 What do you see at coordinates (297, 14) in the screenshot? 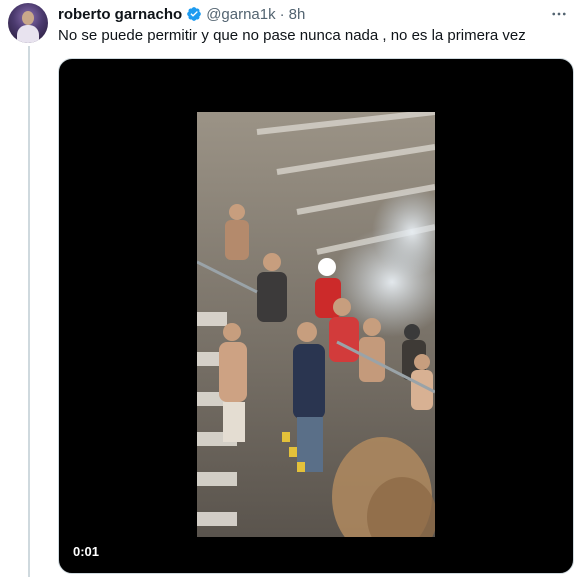
I see `tweet-time: 8h` at bounding box center [297, 14].